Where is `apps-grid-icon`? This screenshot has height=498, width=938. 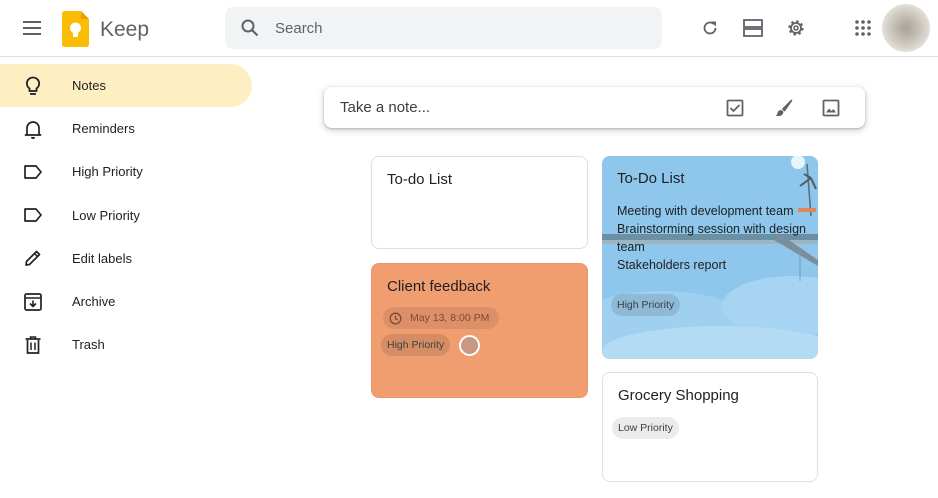 apps-grid-icon is located at coordinates (863, 28).